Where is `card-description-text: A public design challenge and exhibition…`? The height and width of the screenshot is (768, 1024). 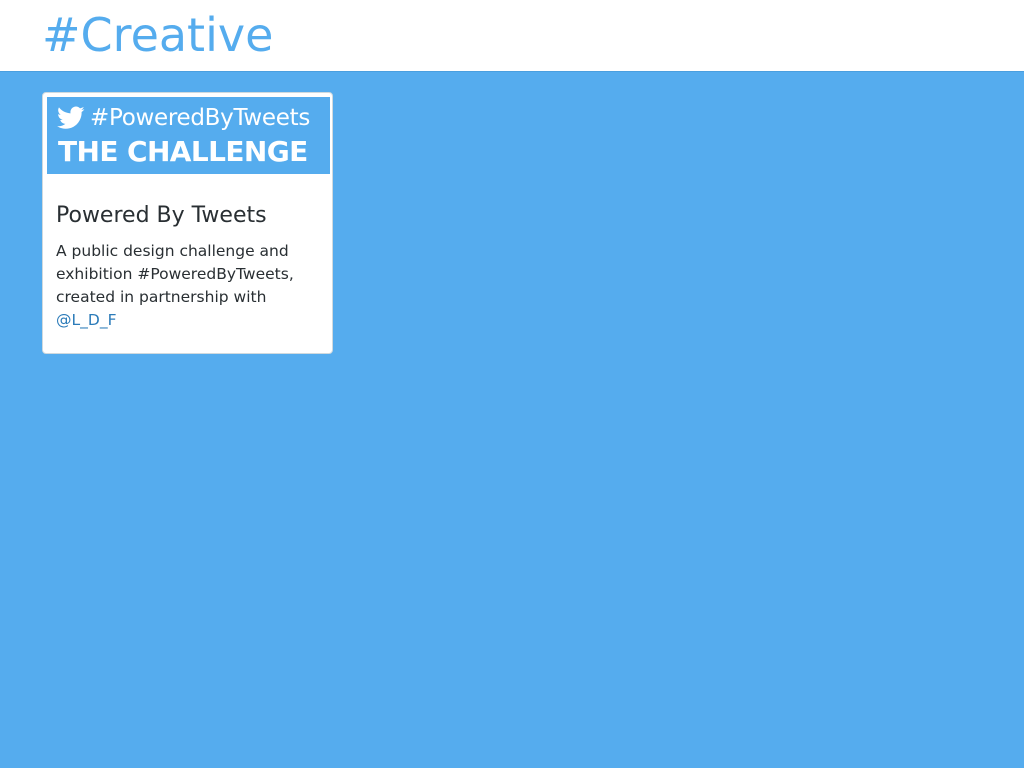 card-description-text: A public design challenge and exhibition… is located at coordinates (175, 274).